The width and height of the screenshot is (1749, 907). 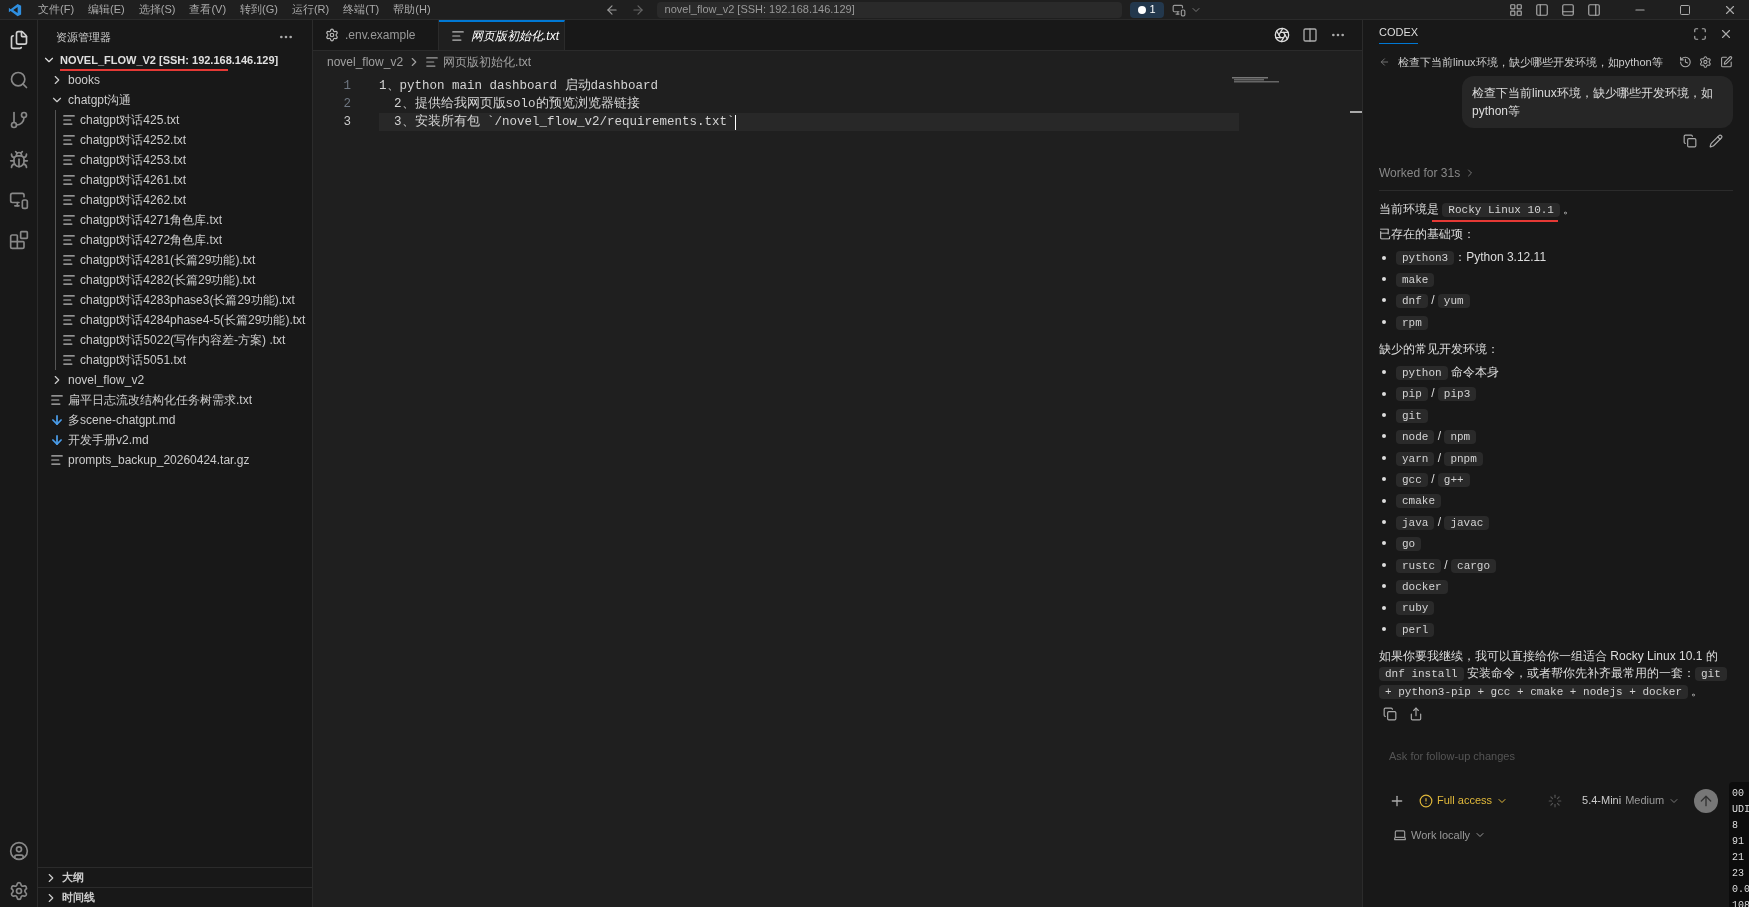 What do you see at coordinates (517, 104) in the screenshot?
I see `code-line: 2、提供给我网页版solo的预览浏览器链接` at bounding box center [517, 104].